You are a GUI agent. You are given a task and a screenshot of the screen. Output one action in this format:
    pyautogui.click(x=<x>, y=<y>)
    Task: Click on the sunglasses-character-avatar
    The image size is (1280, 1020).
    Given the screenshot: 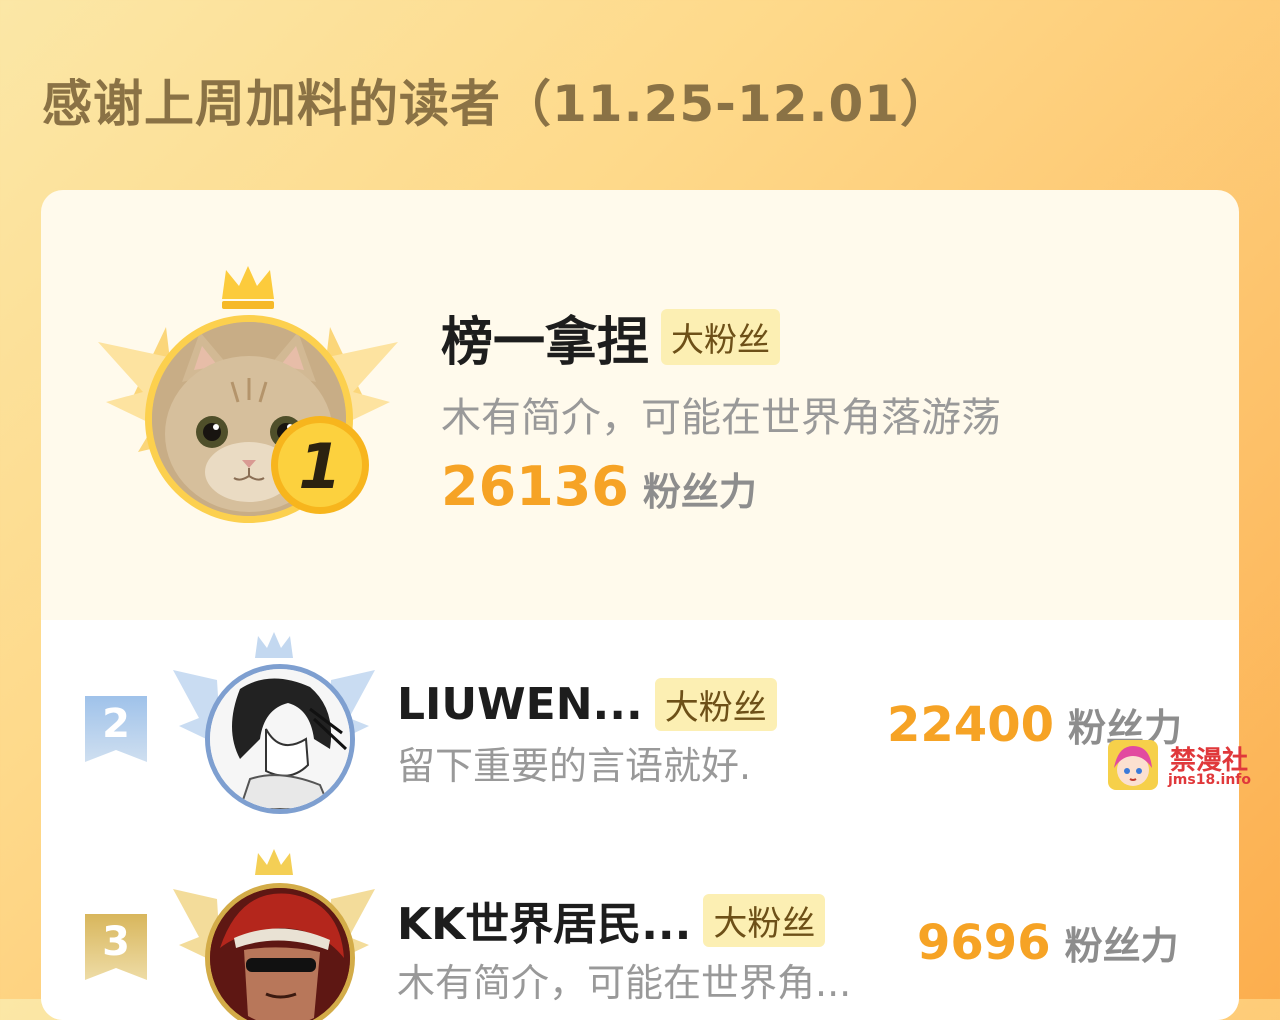 What is the action you would take?
    pyautogui.click(x=280, y=951)
    